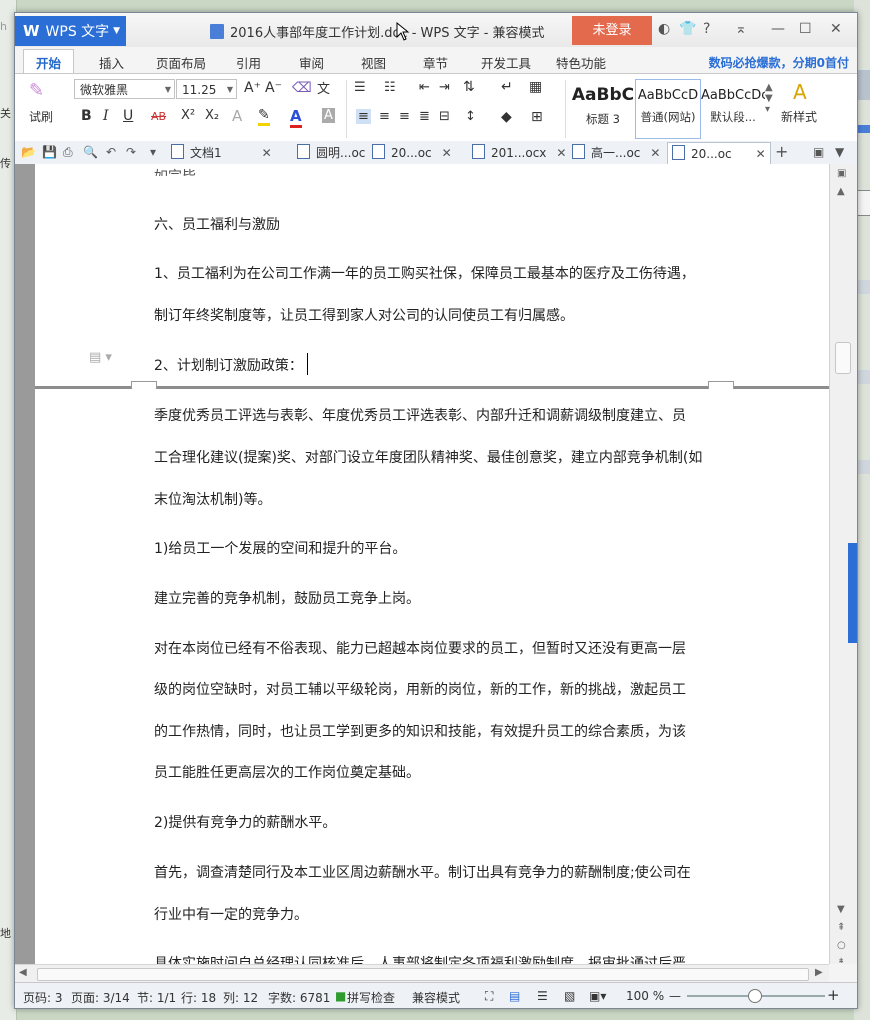 The image size is (870, 1020). Describe the element at coordinates (841, 173) in the screenshot. I see `scroll-top-icon: ▣` at that location.